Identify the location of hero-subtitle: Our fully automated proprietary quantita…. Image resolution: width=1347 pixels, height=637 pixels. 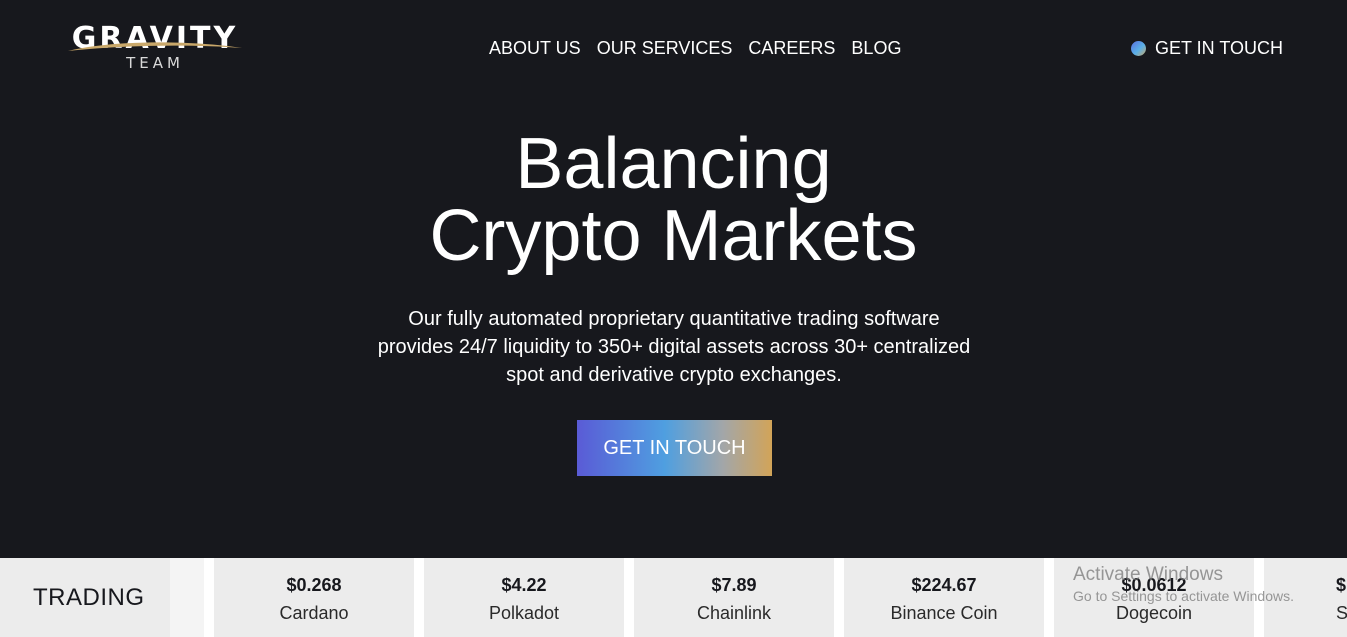
(674, 347).